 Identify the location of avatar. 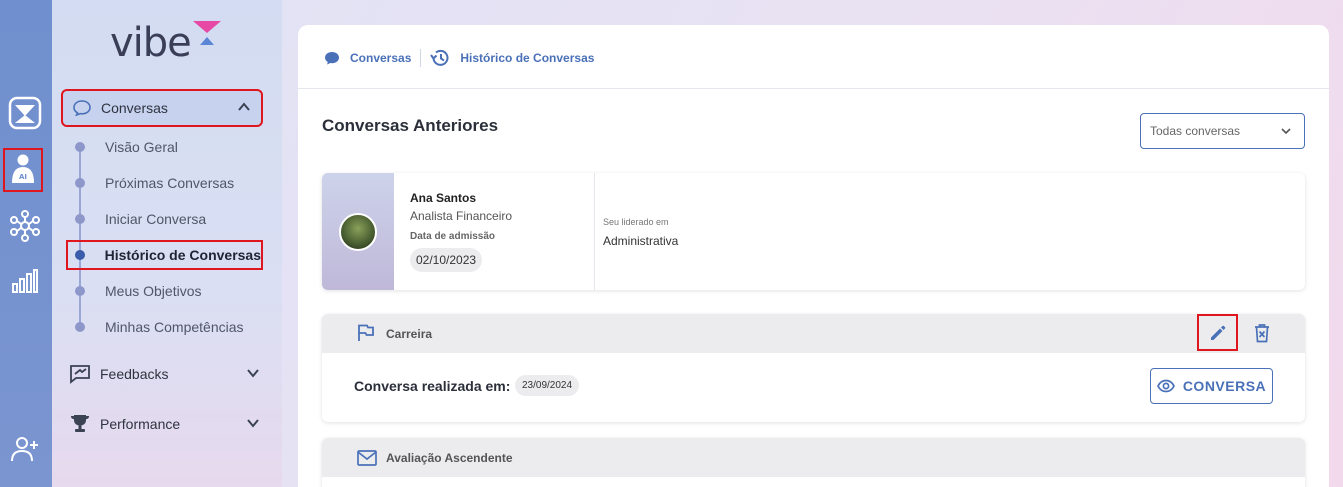
(358, 231).